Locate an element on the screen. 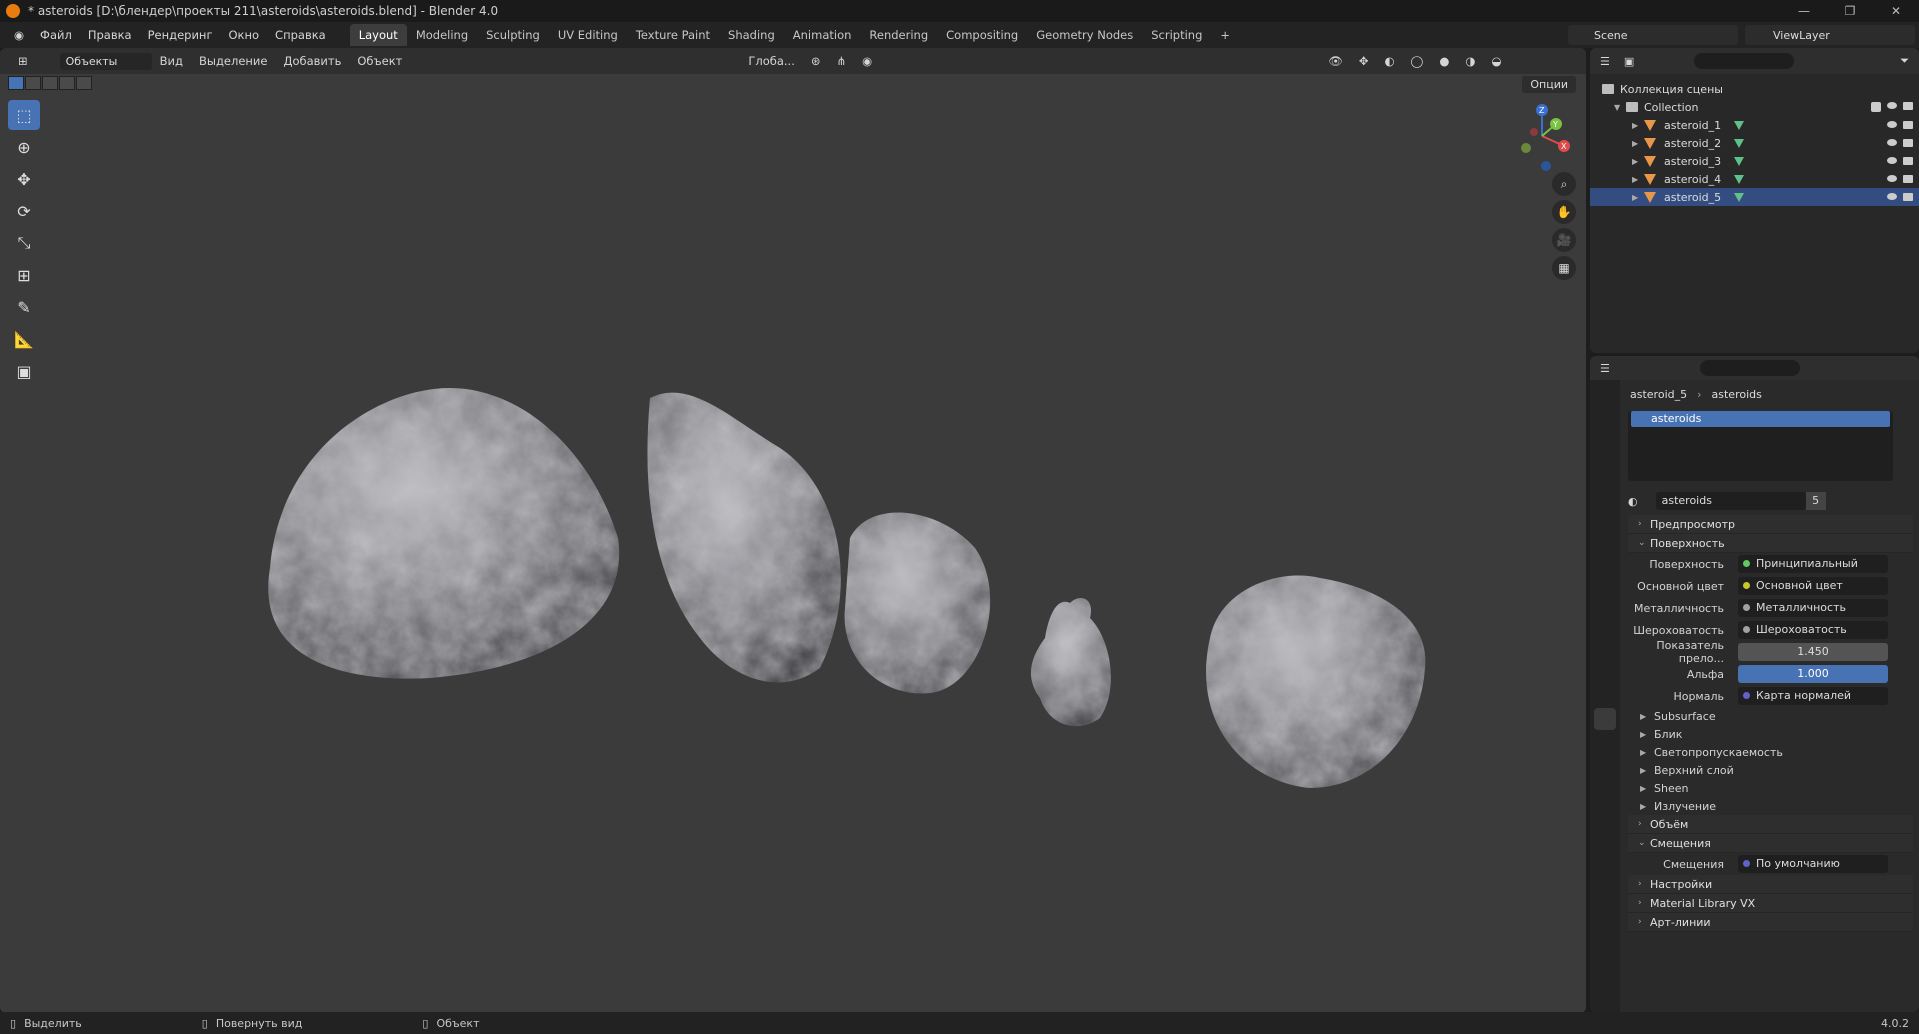 The image size is (1919, 1034). navigation-gizmo: Z X Y is located at coordinates (1545, 138).